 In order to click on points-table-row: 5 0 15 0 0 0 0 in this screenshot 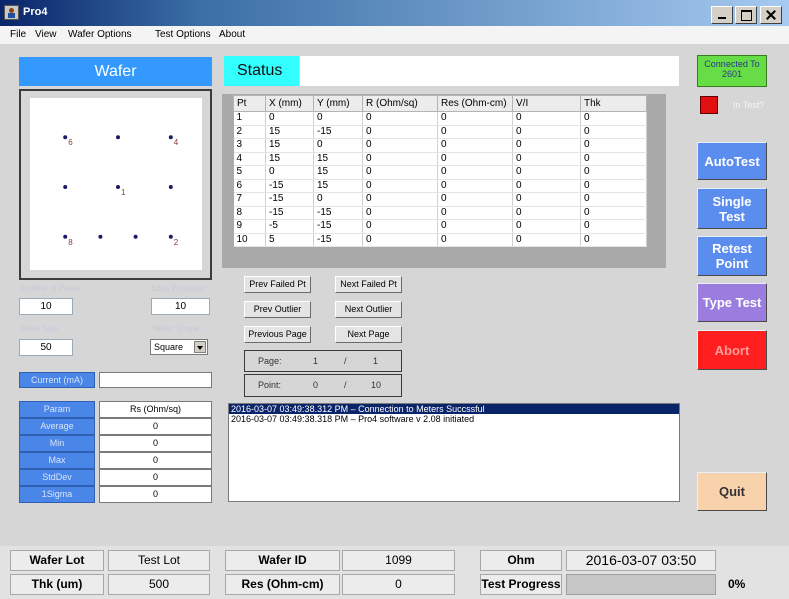, I will do `click(440, 172)`.